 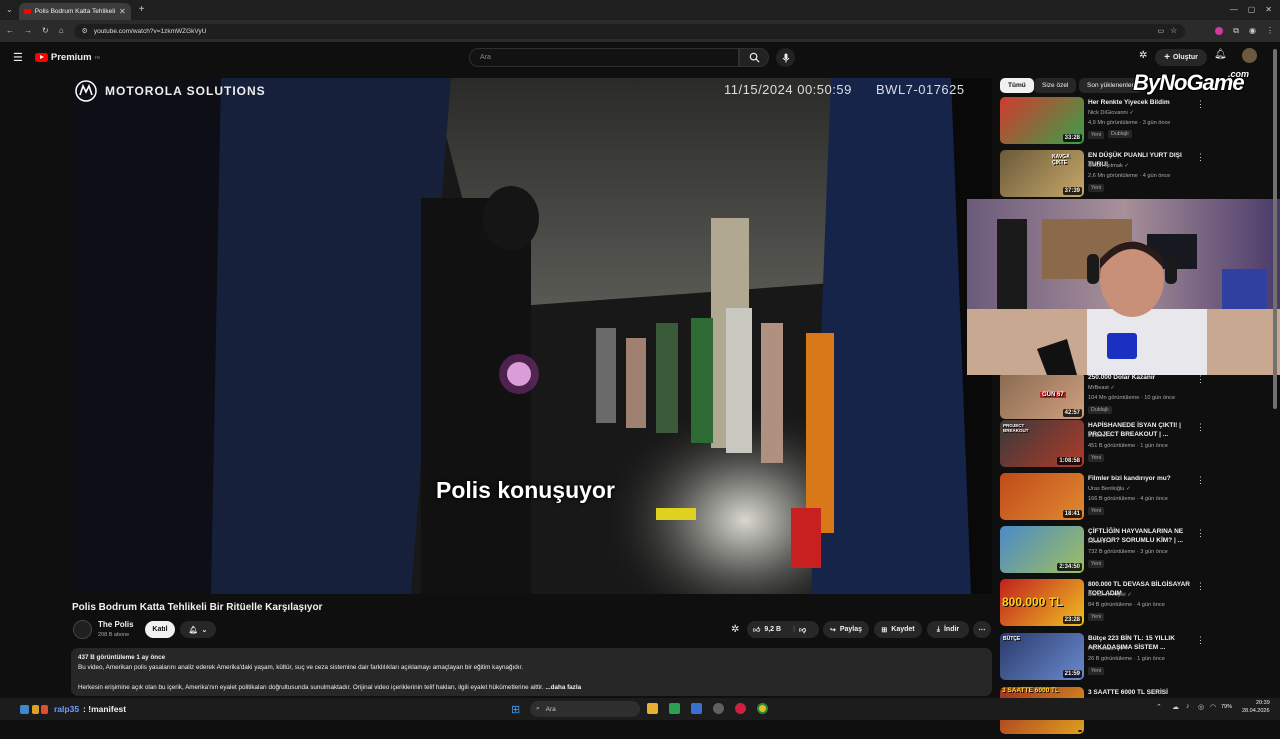 What do you see at coordinates (1181, 57) in the screenshot?
I see `create-button: + Oluştur` at bounding box center [1181, 57].